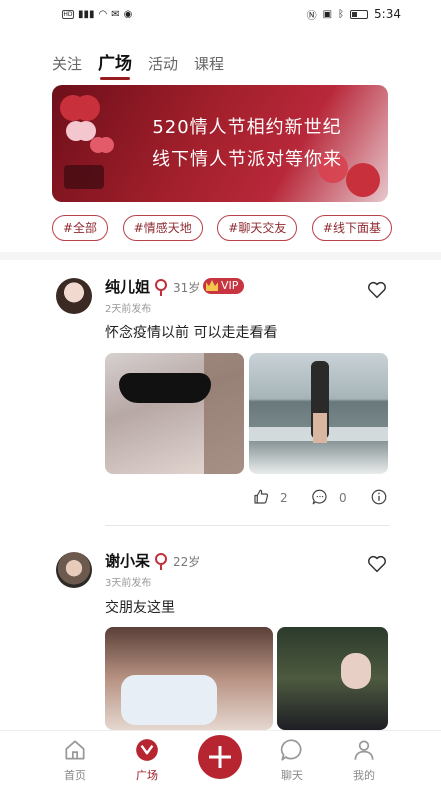  Describe the element at coordinates (291, 750) in the screenshot. I see `chat-icon` at that location.